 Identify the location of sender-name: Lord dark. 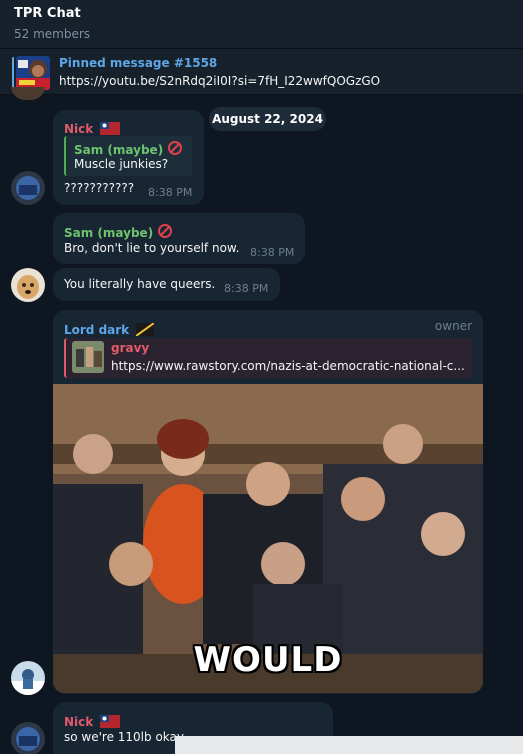
(96, 330).